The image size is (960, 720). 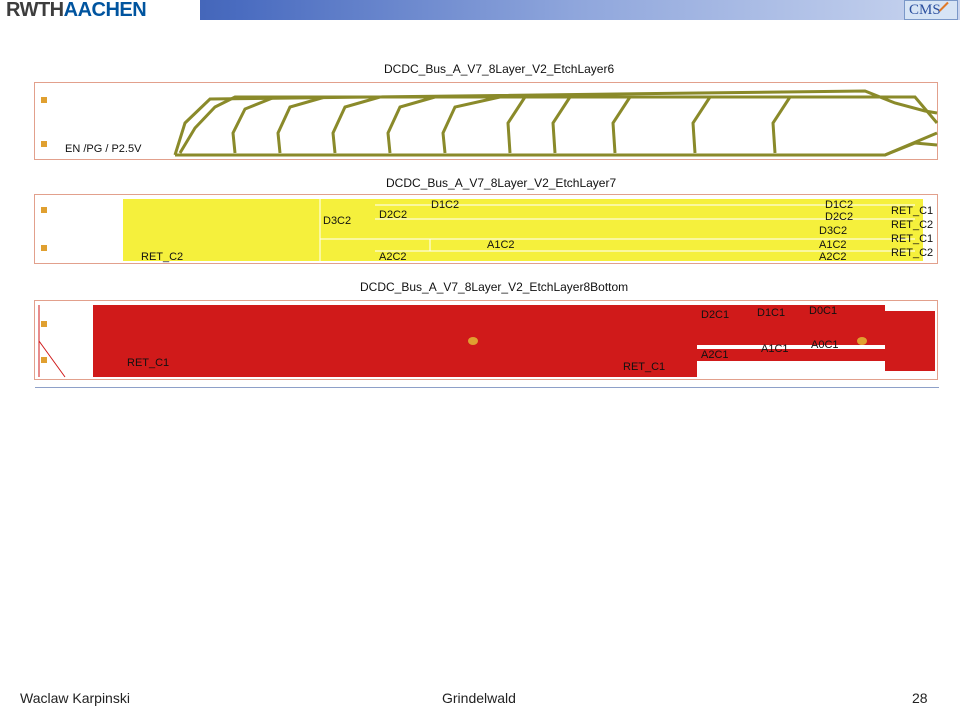 What do you see at coordinates (912, 225) in the screenshot?
I see `board-layer7-label-12: RET_C2` at bounding box center [912, 225].